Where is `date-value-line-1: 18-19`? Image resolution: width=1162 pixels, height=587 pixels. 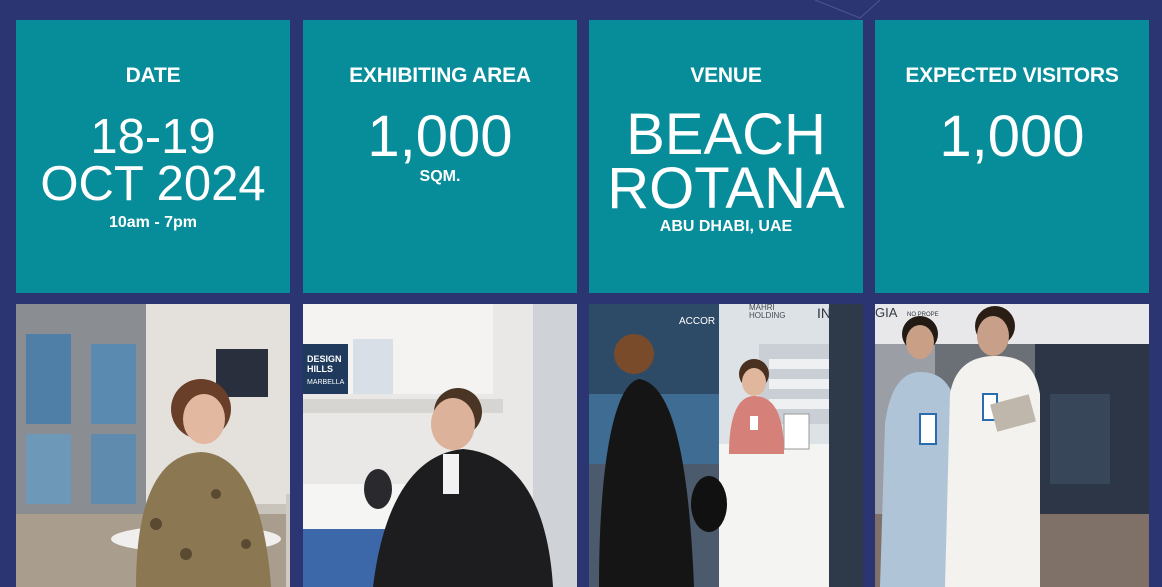 date-value-line-1: 18-19 is located at coordinates (153, 137).